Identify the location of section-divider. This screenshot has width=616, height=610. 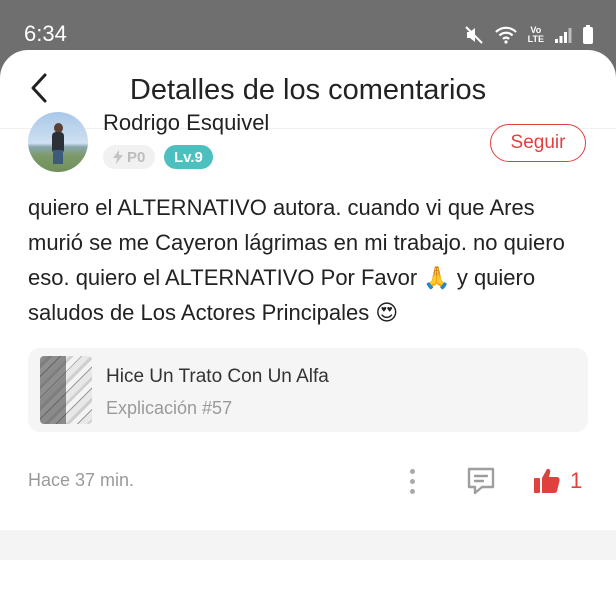
(308, 545).